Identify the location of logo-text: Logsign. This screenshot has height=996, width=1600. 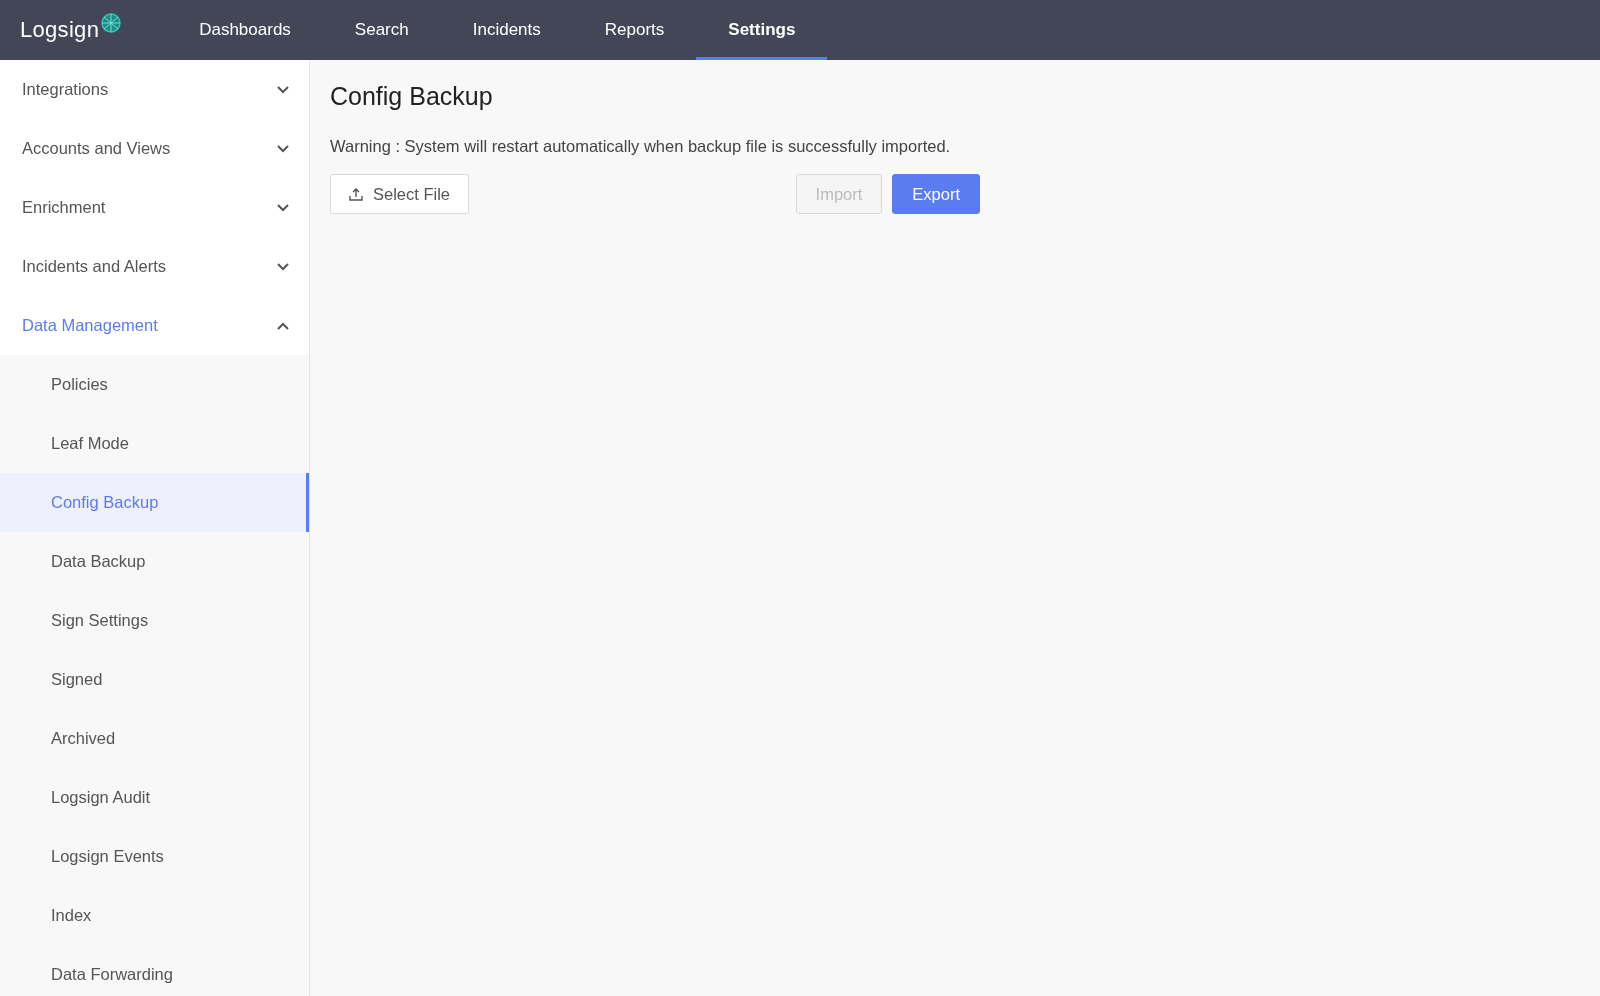
(60, 30).